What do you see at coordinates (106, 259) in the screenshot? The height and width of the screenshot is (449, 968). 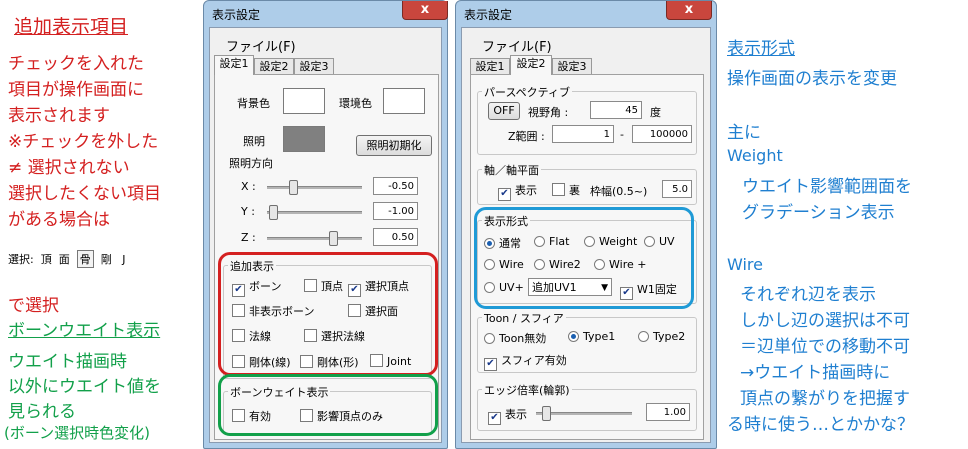 I see `select-item: 剛` at bounding box center [106, 259].